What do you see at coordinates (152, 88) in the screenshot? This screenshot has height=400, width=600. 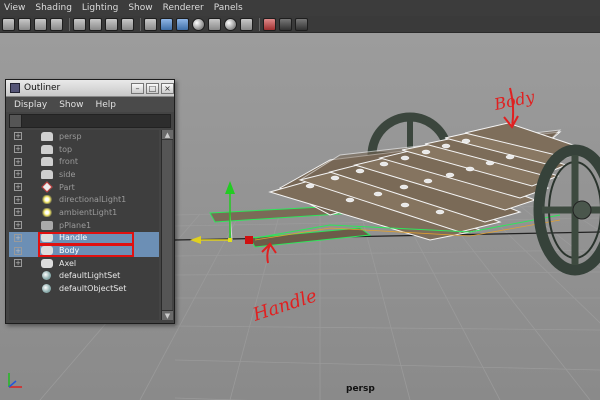 I see `maximize-icon: □` at bounding box center [152, 88].